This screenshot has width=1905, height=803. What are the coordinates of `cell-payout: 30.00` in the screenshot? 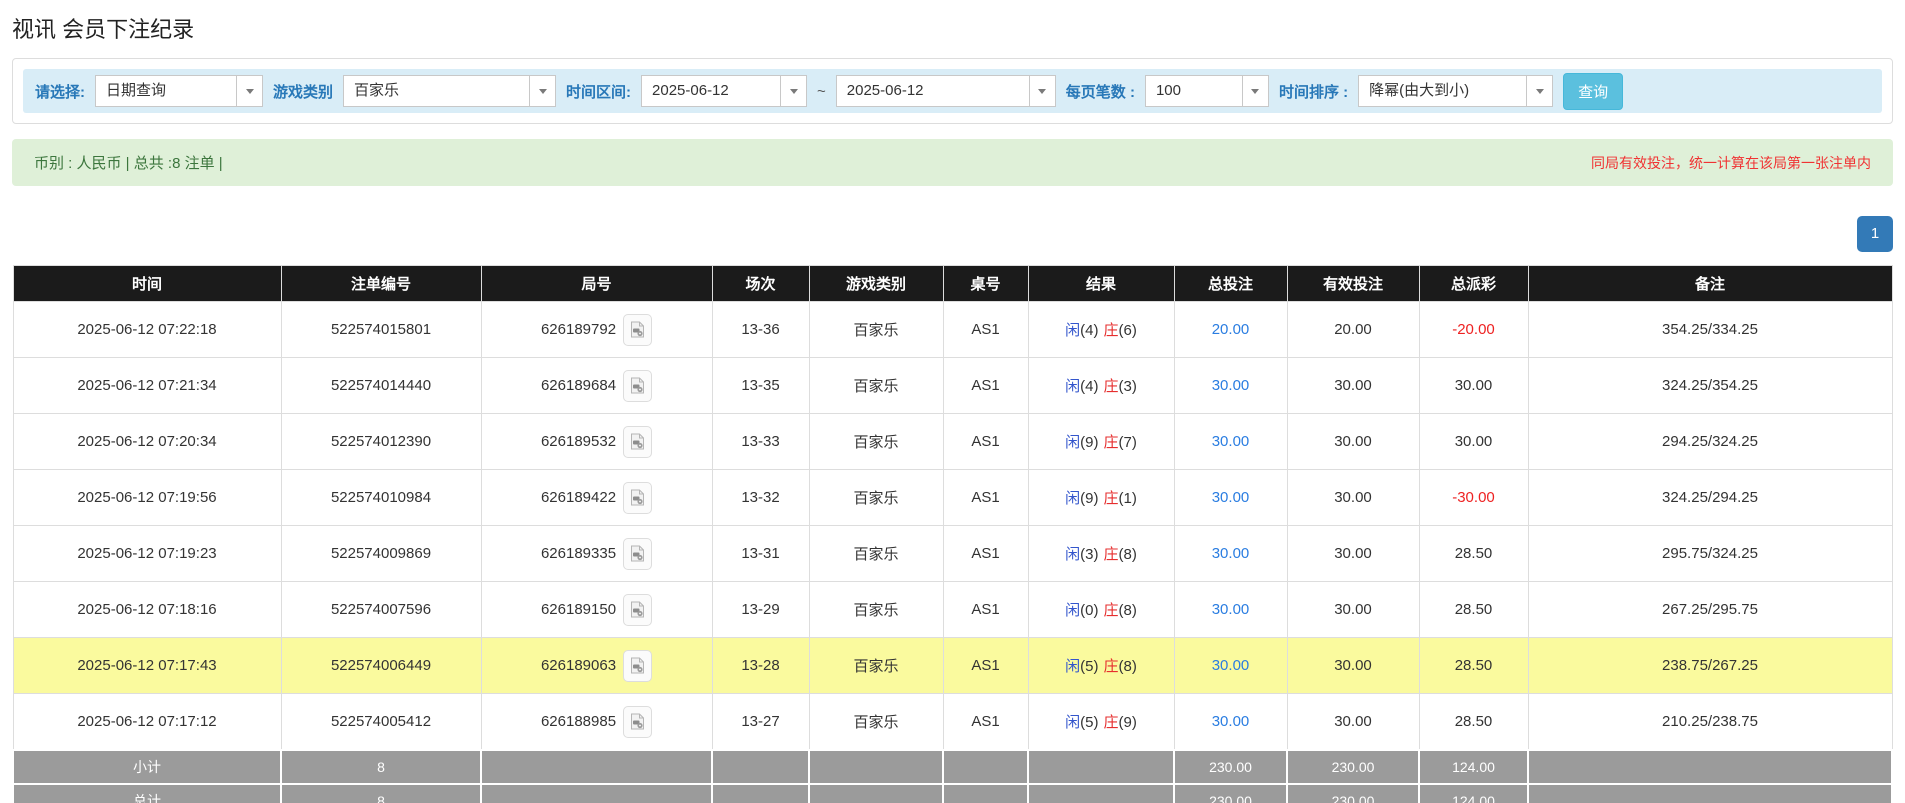 It's located at (1473, 441).